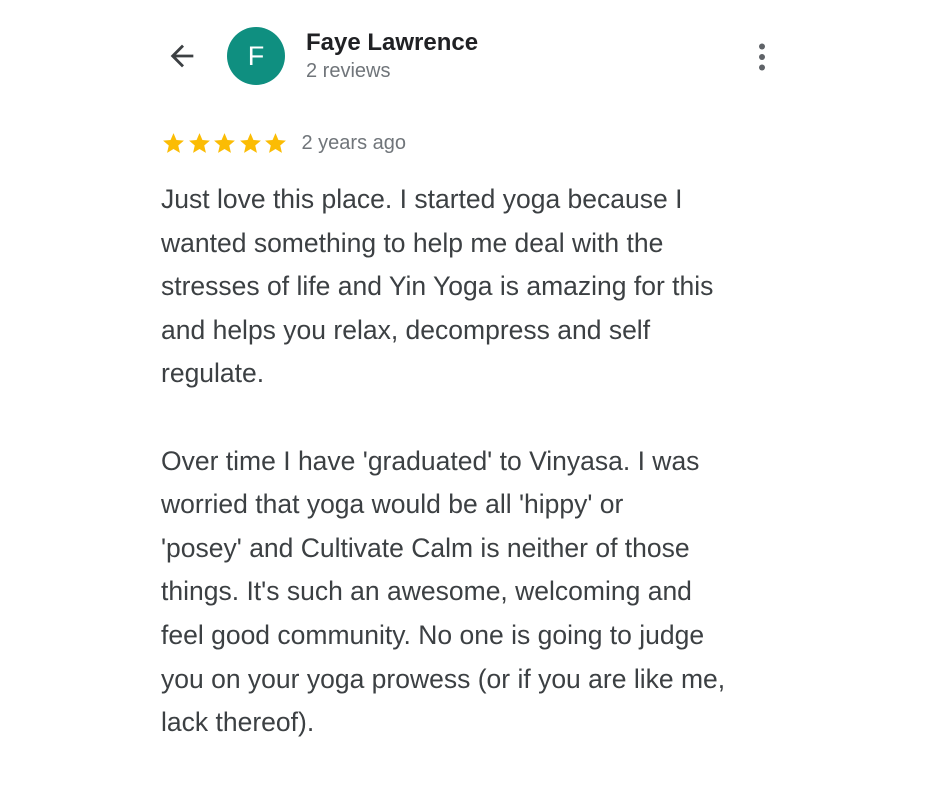  I want to click on review-header: F Faye Lawrence 2 reviews, so click(470, 55).